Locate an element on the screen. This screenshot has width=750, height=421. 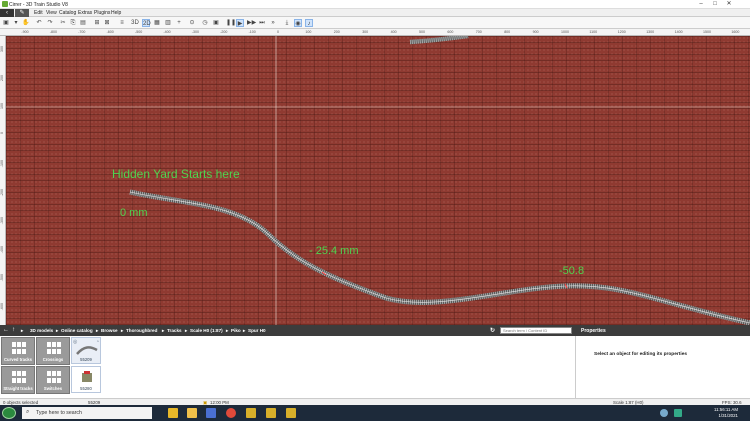
ruler-top-label: -300 is located at coordinates (195, 32).